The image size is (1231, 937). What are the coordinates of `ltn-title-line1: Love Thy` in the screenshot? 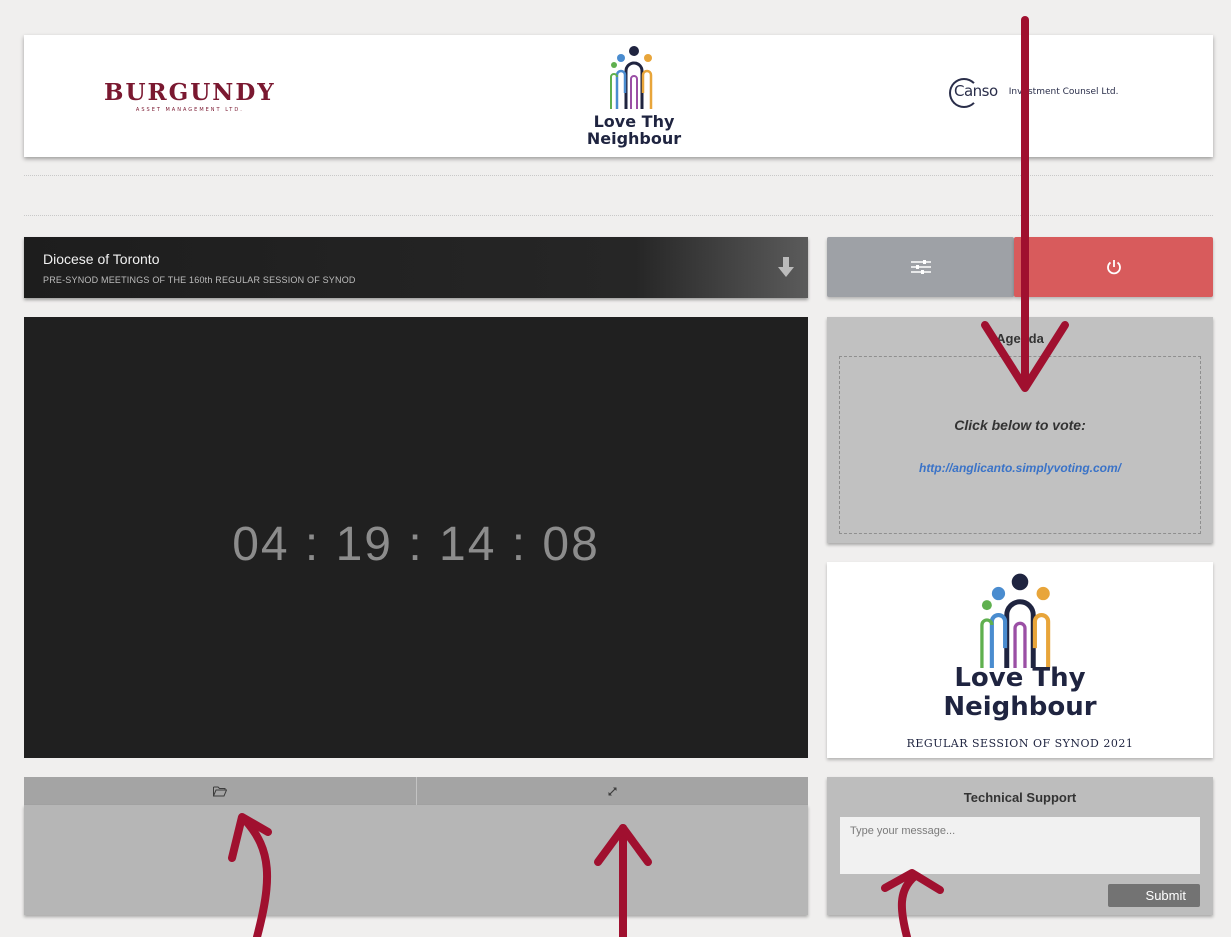 It's located at (634, 121).